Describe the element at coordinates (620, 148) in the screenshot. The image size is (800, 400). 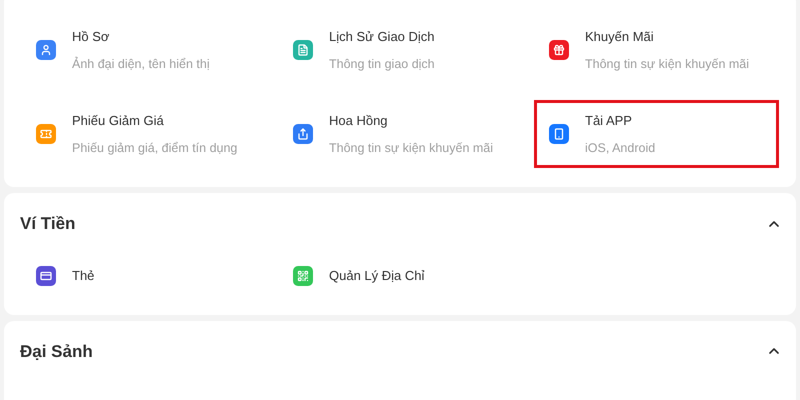
I see `menu-item-subtitle: iOS, Android` at that location.